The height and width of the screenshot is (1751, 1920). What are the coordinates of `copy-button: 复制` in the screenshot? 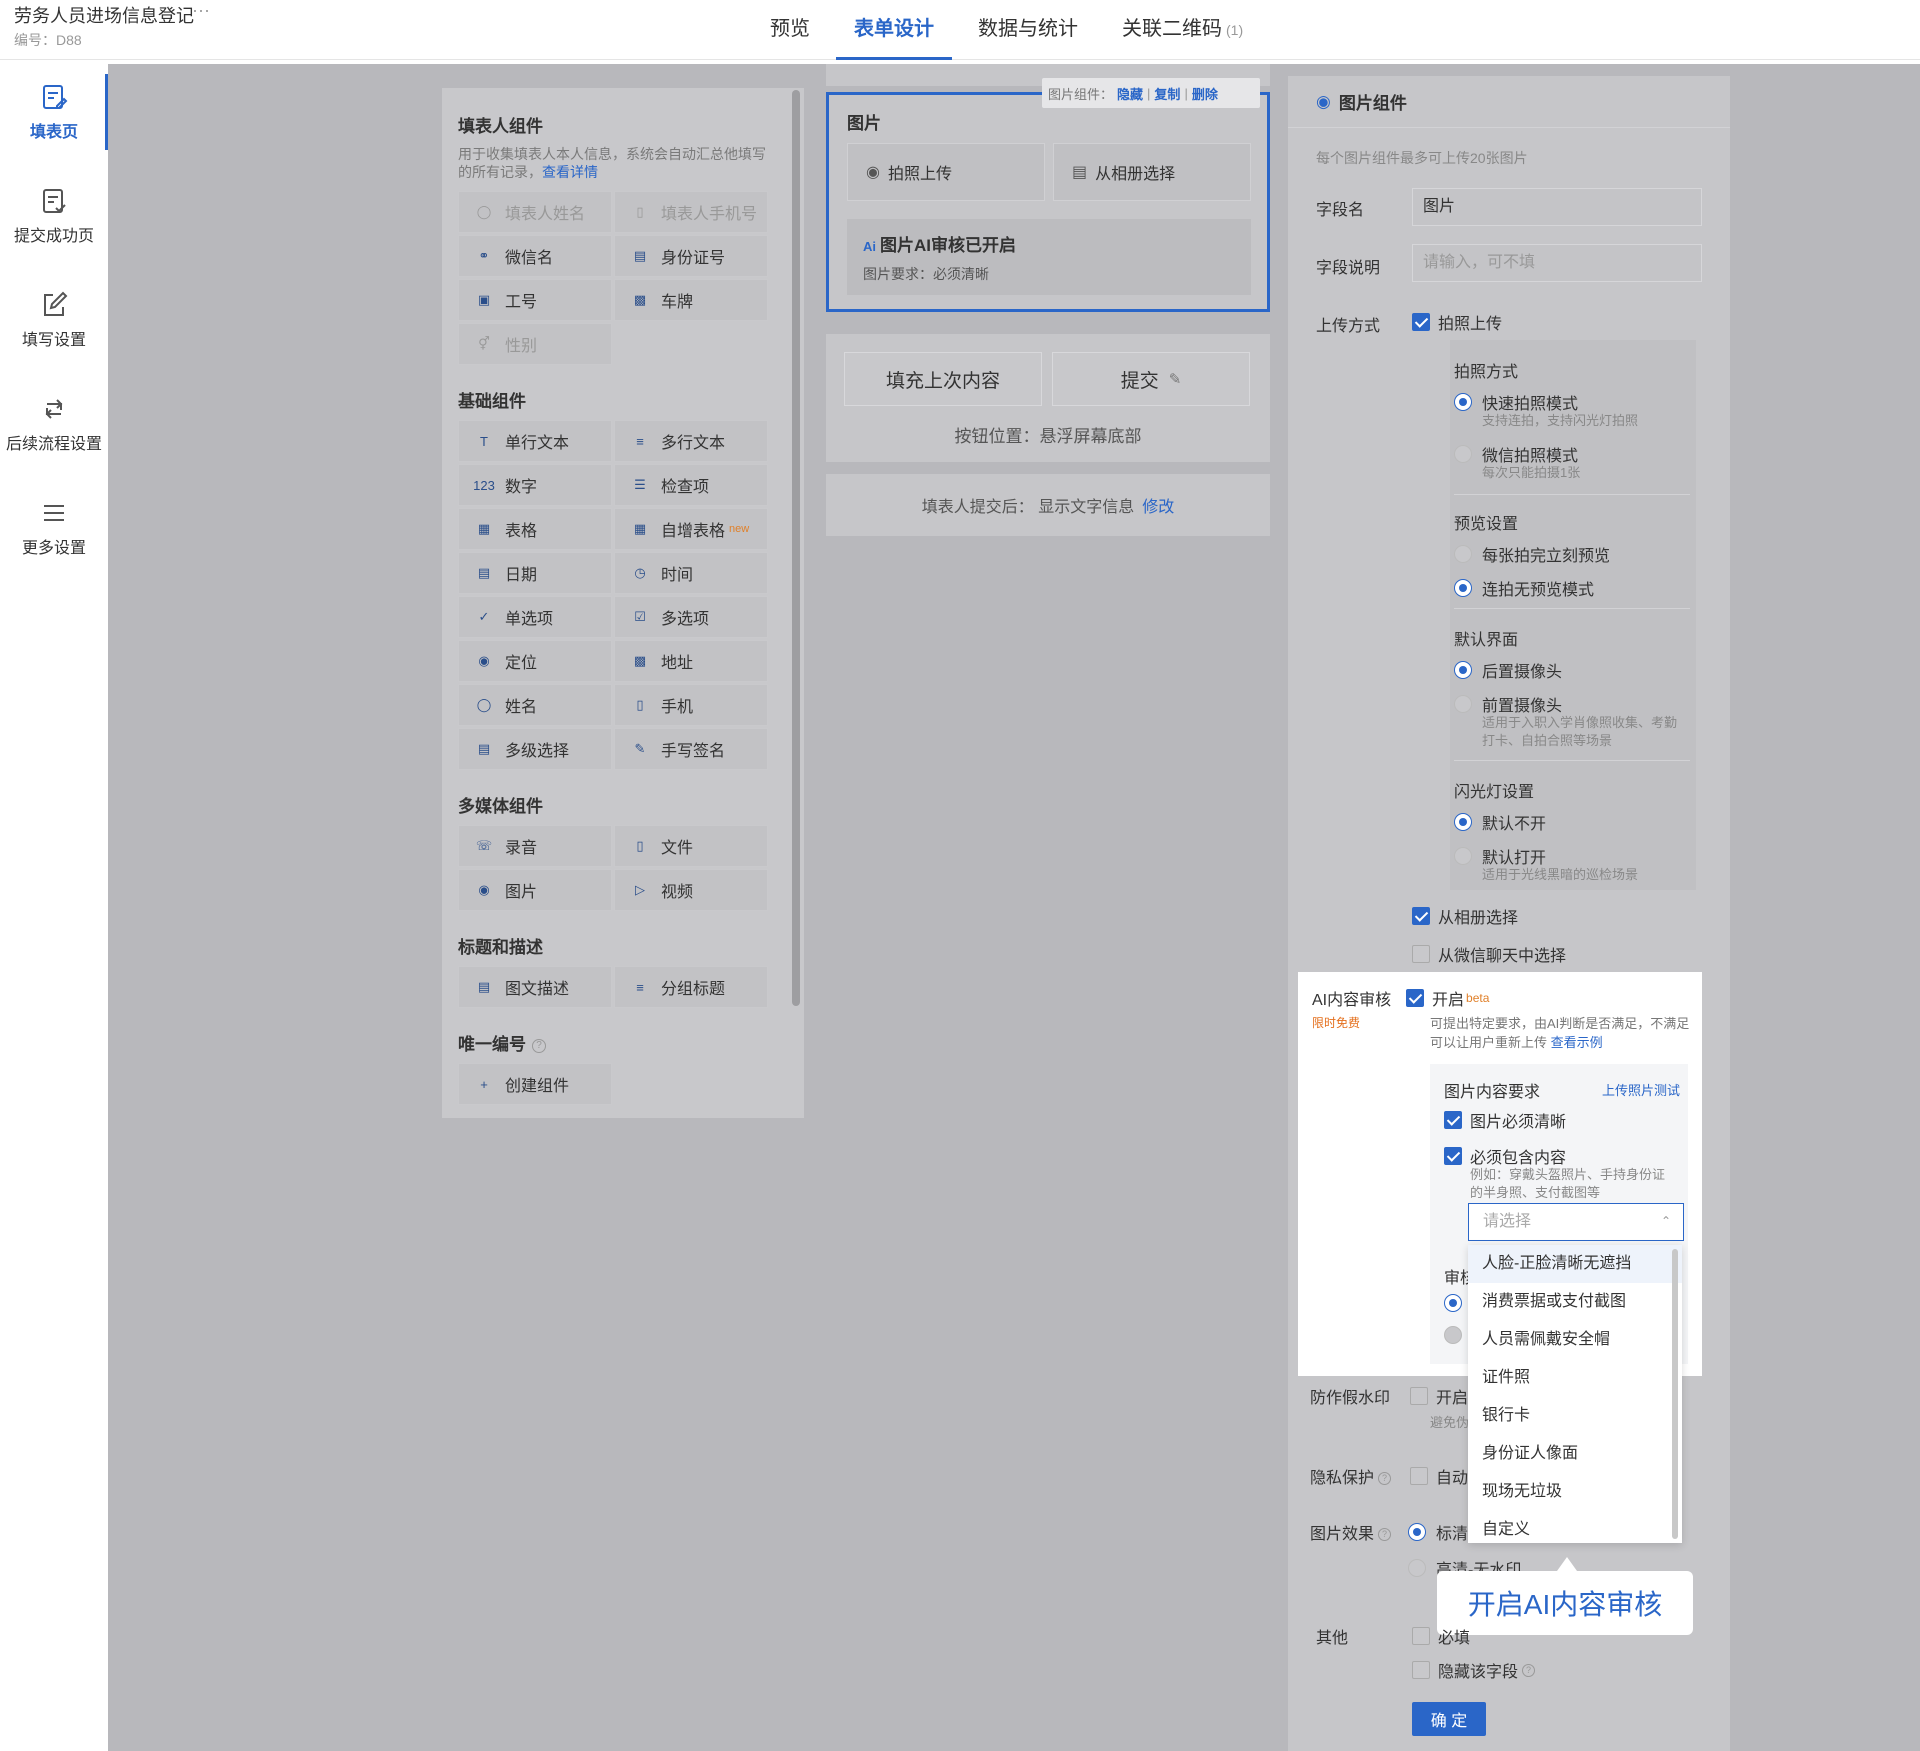 It's located at (1167, 93).